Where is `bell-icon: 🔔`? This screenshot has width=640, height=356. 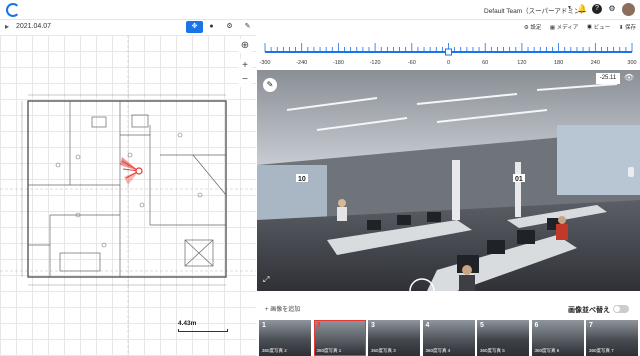 bell-icon: 🔔 is located at coordinates (582, 9).